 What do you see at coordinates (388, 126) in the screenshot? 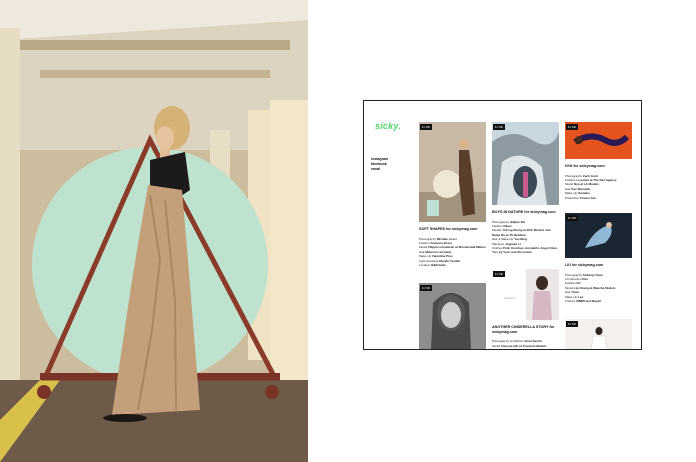
I see `site-logo: sicky.` at bounding box center [388, 126].